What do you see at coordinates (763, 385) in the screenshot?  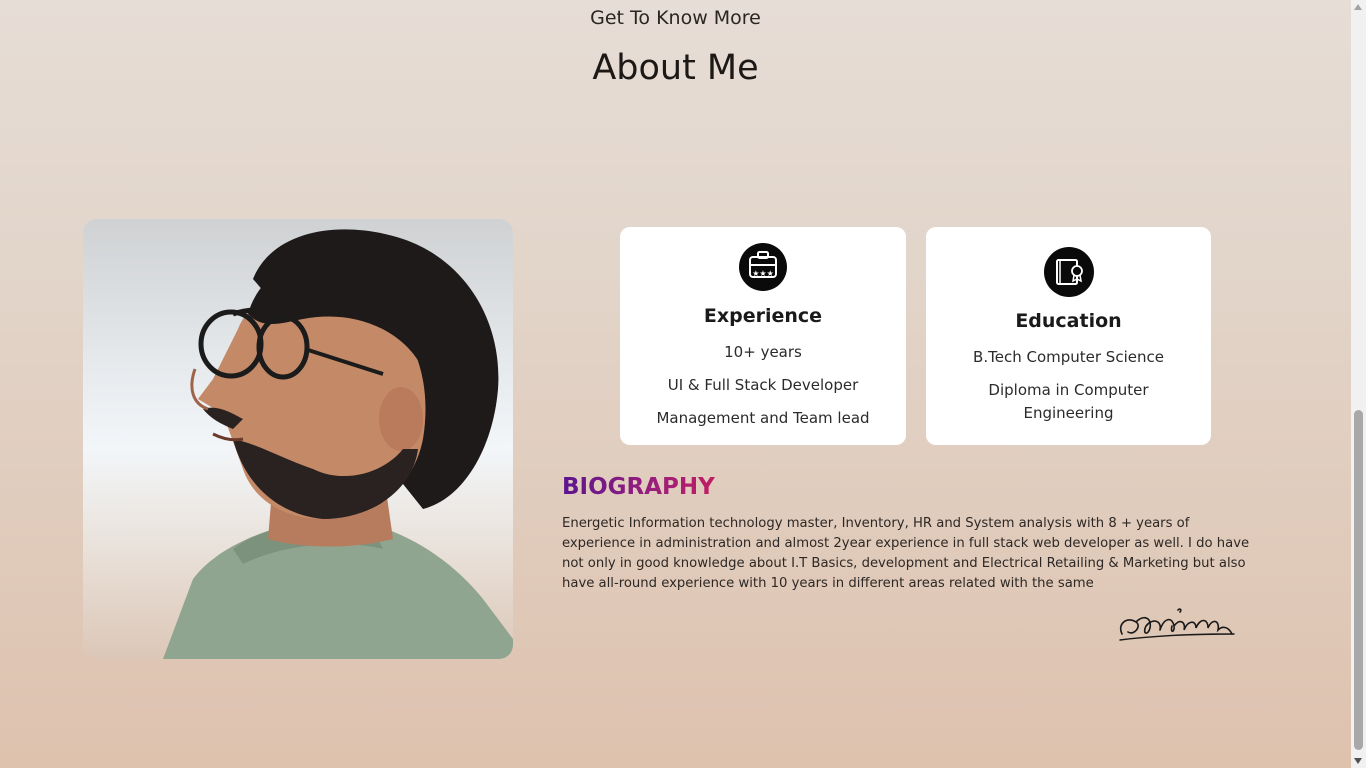 I see `experience-role: UI & Full Stack Developer` at bounding box center [763, 385].